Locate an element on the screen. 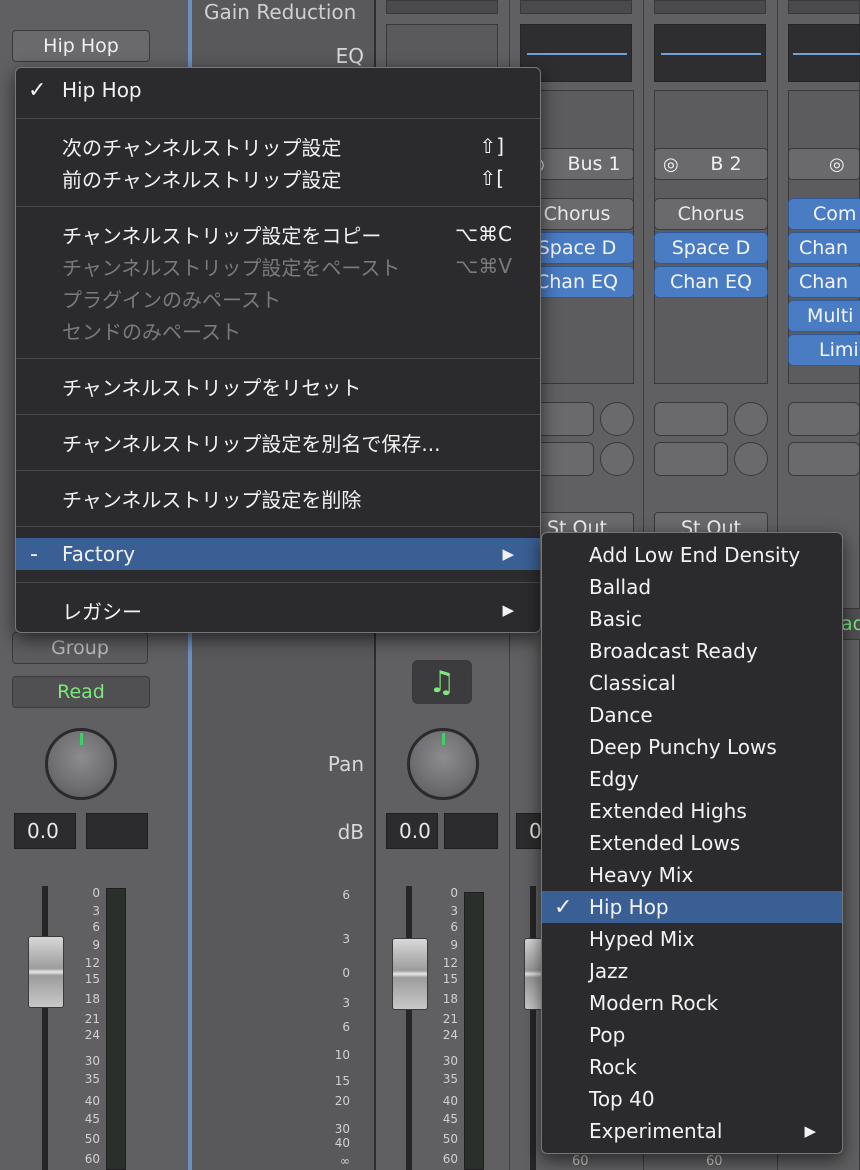  submenu-item-rock: Rock is located at coordinates (692, 1067).